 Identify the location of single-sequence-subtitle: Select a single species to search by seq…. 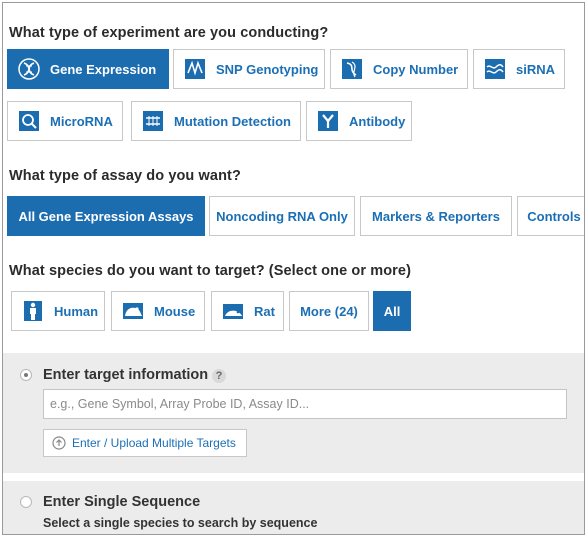
(180, 523).